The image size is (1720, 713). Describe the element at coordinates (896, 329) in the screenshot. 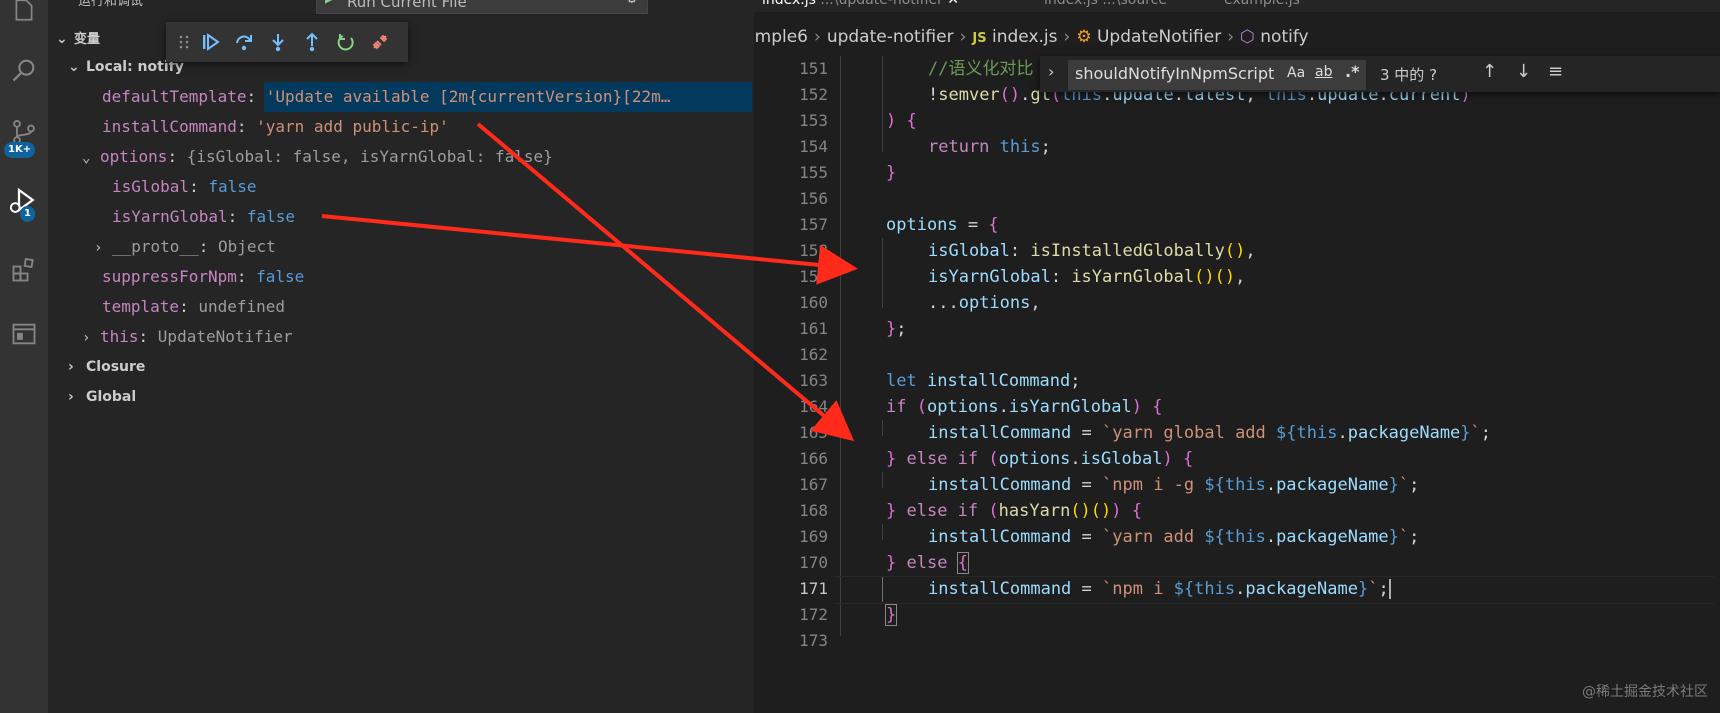

I see `code-line: };` at that location.